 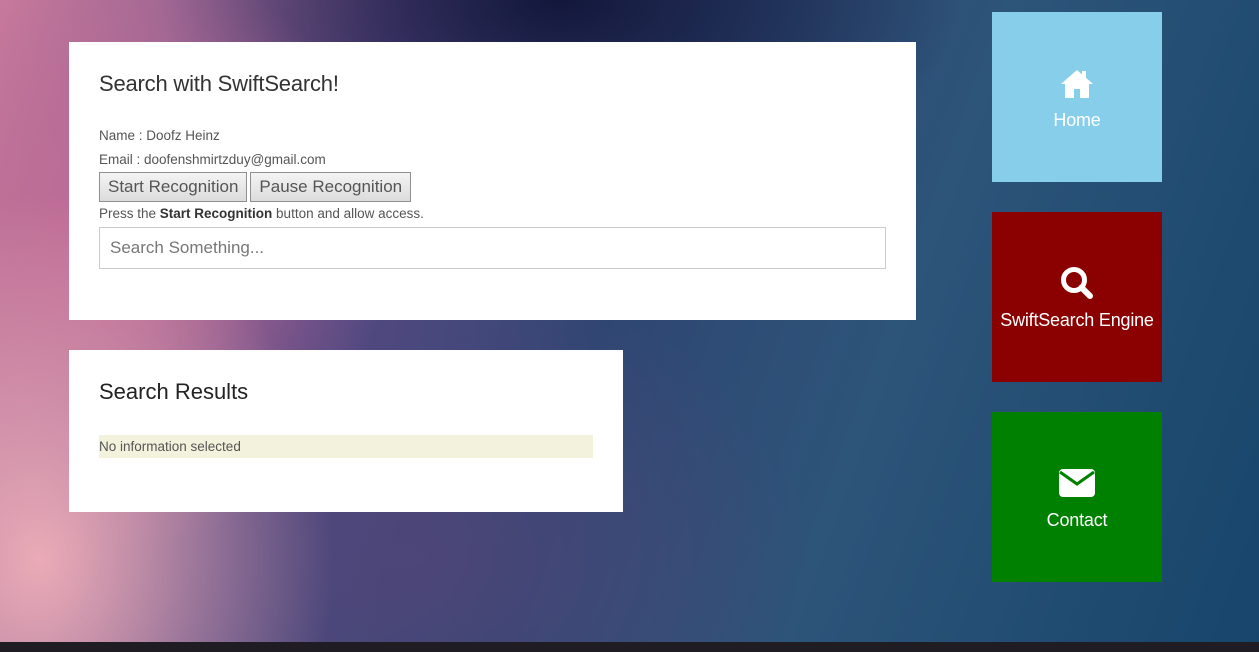 What do you see at coordinates (1077, 319) in the screenshot?
I see `nav-tile-swiftsearch-engine-label: SwiftSearch Engine` at bounding box center [1077, 319].